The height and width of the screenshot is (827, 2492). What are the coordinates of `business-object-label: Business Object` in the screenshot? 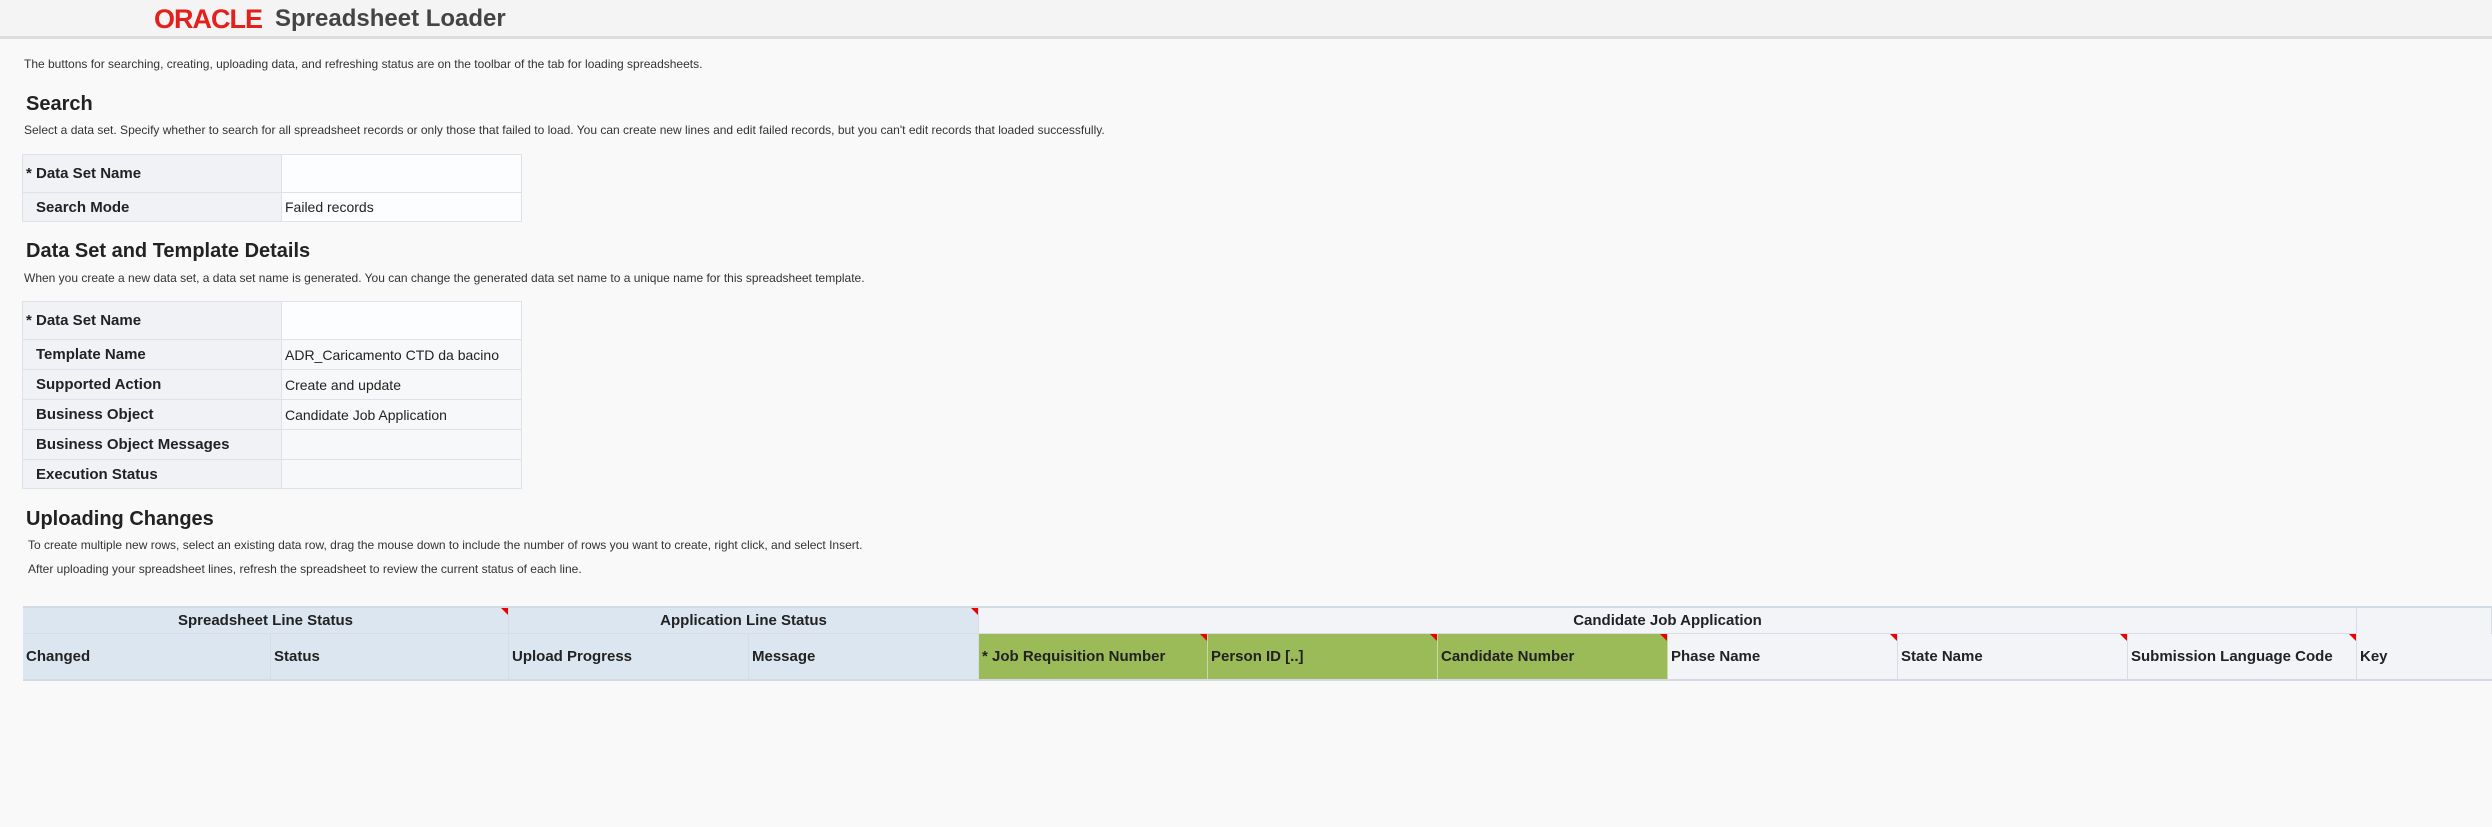 It's located at (152, 414).